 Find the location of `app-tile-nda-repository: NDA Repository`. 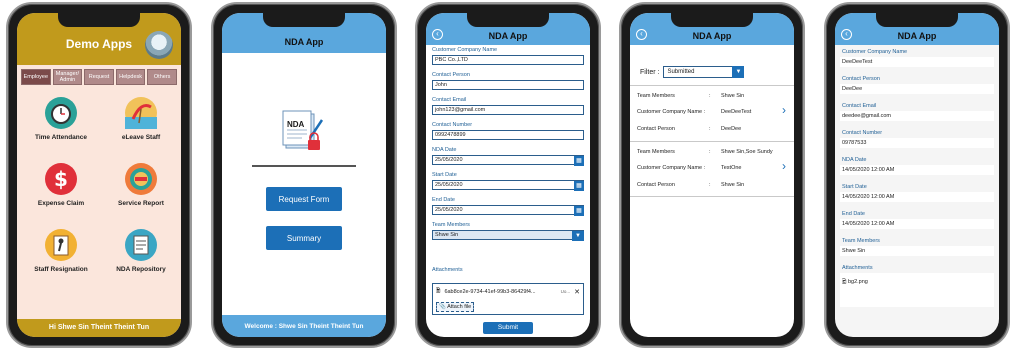

app-tile-nda-repository: NDA Repository is located at coordinates (141, 251).